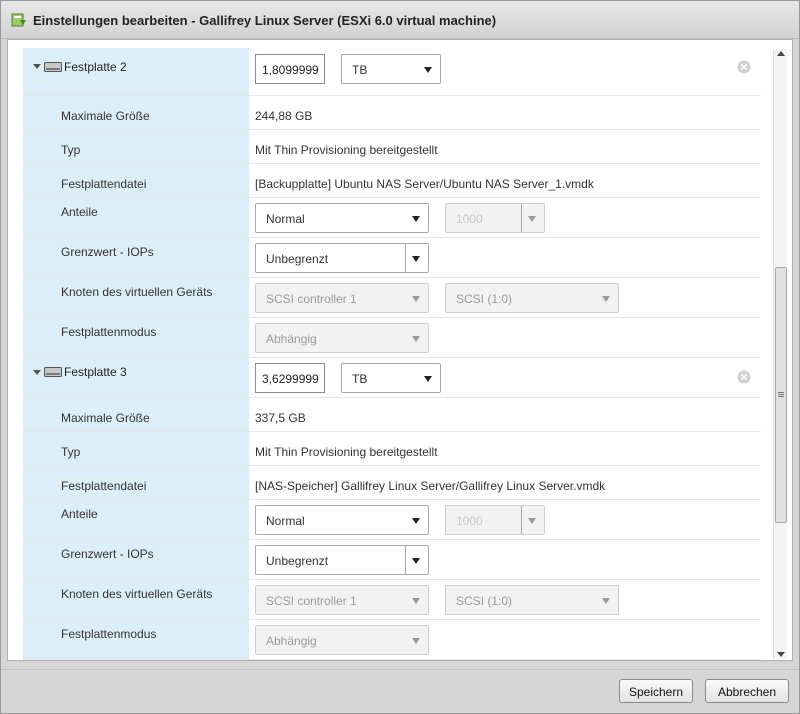 Image resolution: width=800 pixels, height=714 pixels. I want to click on disk-name: Festplatte 3, so click(95, 372).